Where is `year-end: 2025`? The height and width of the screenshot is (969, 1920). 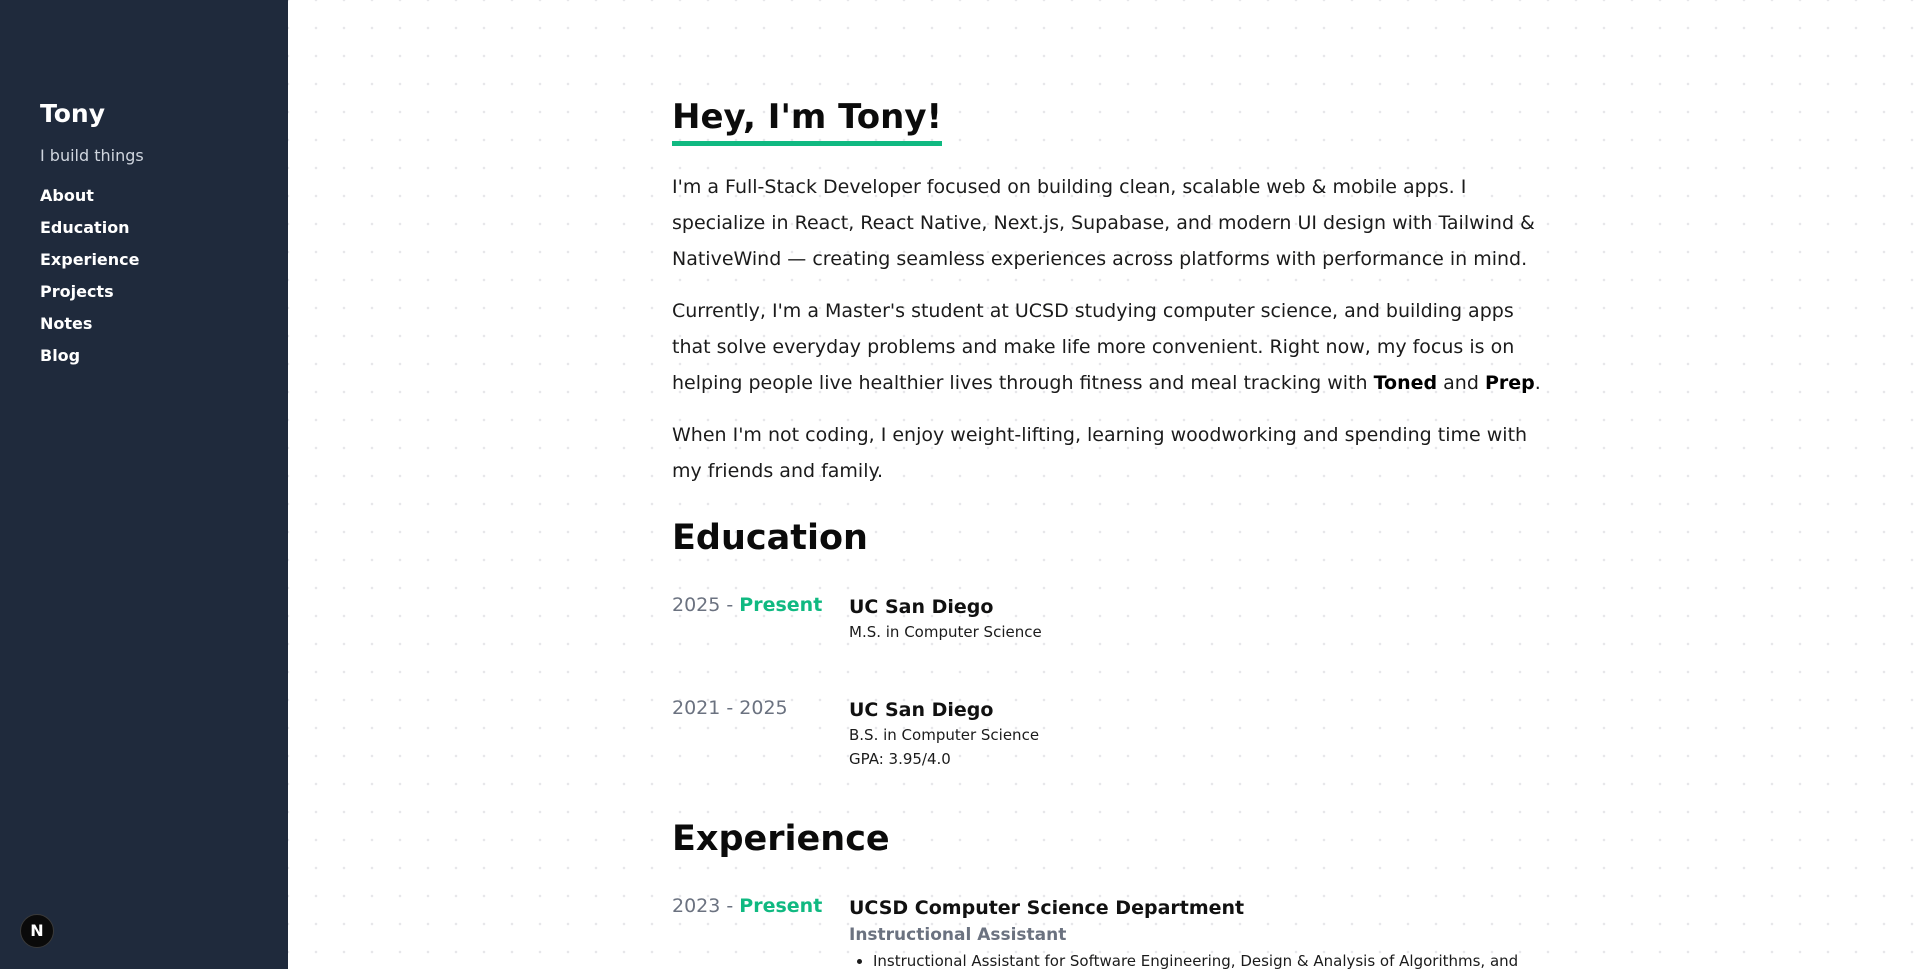
year-end: 2025 is located at coordinates (763, 708).